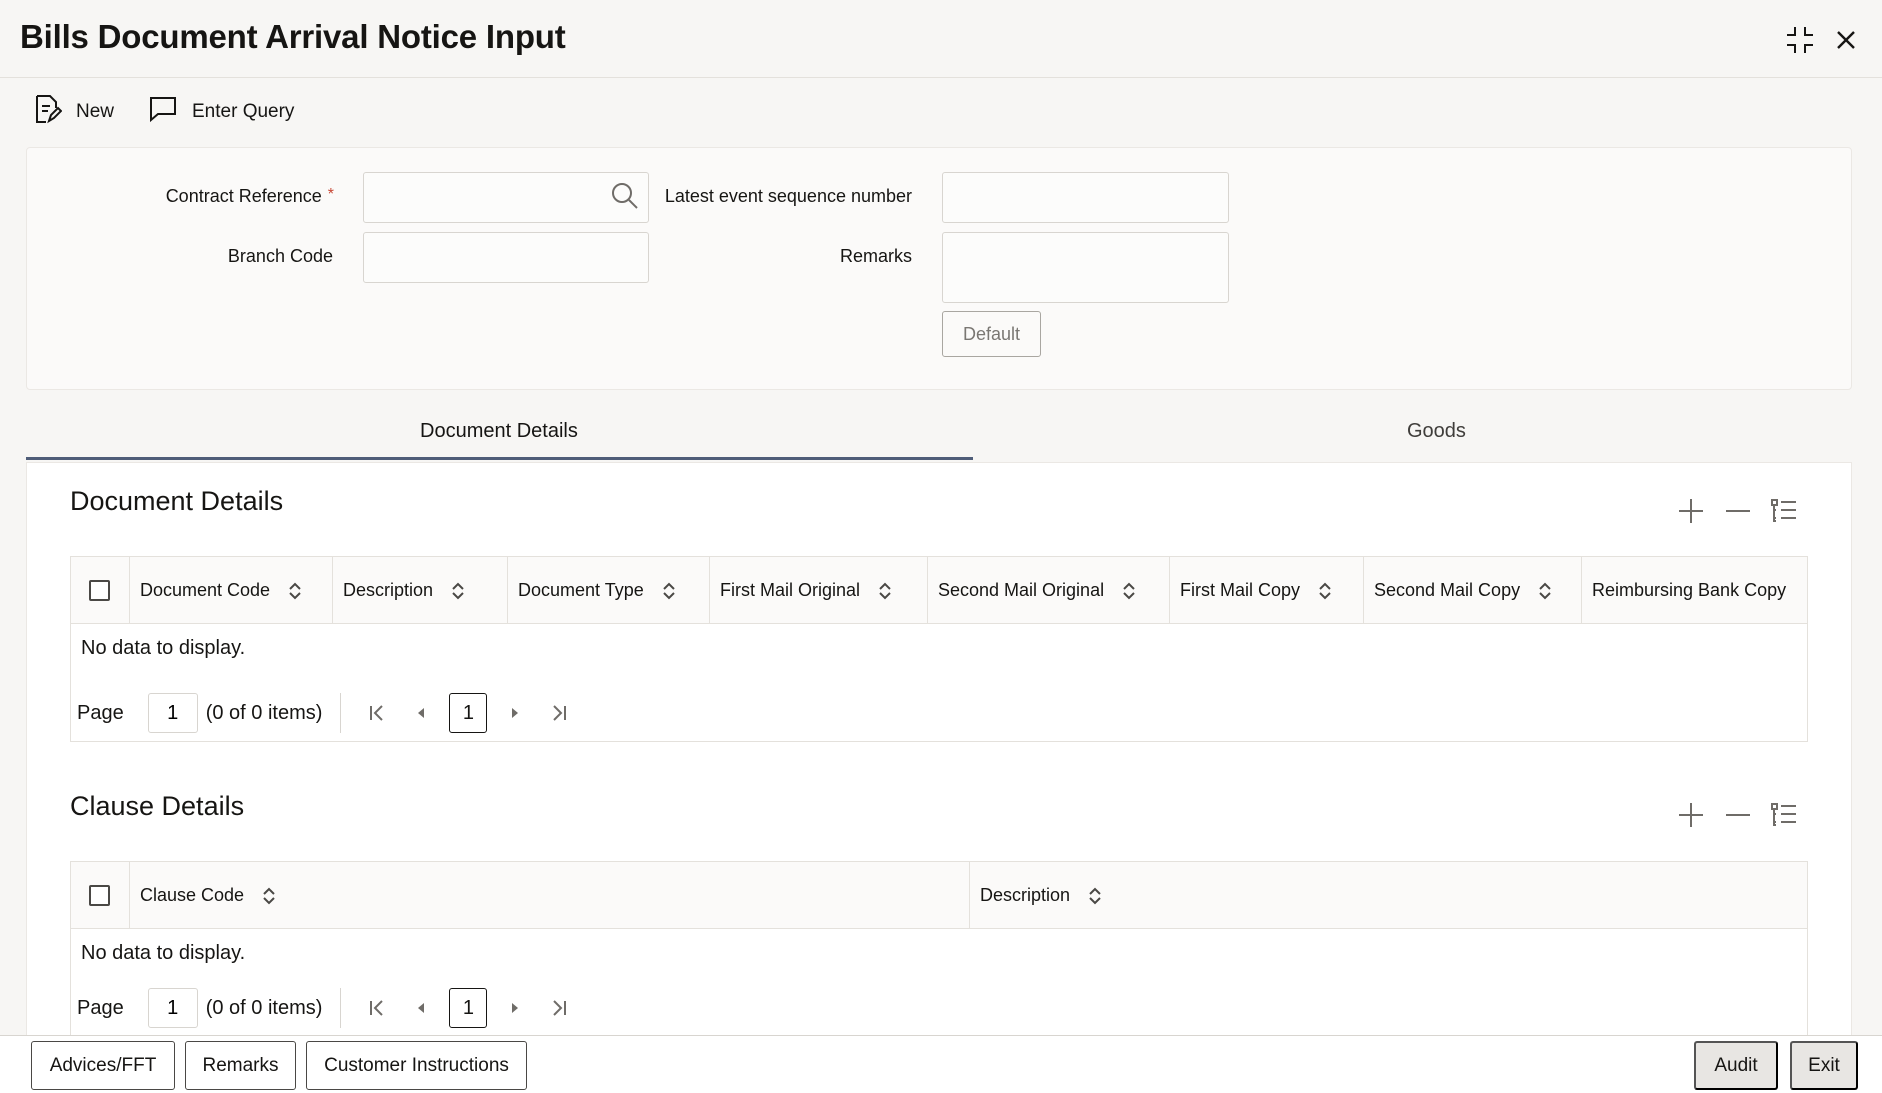 The height and width of the screenshot is (1093, 1882). I want to click on tab-goods: Goods, so click(1436, 431).